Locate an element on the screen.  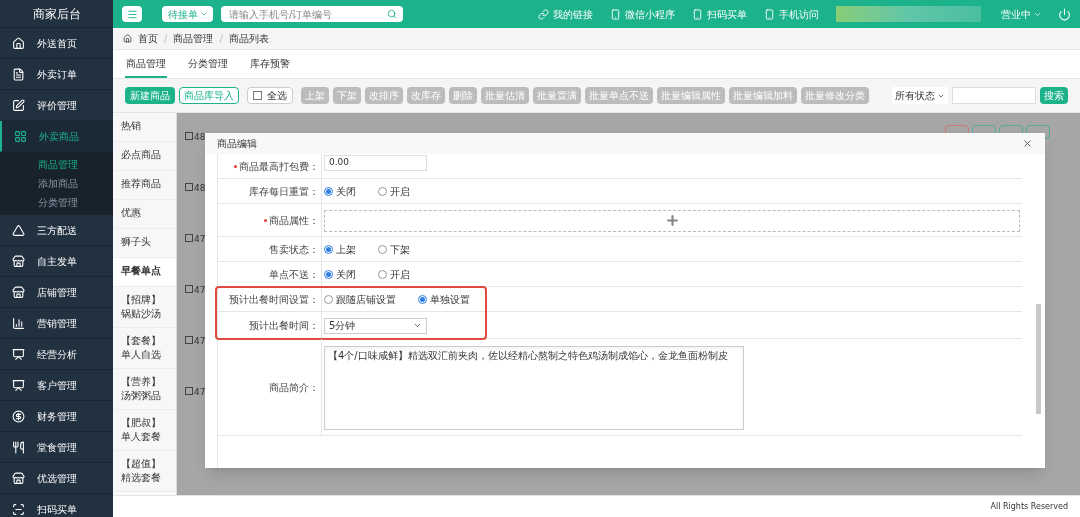
packing-fee-field: 0.00 is located at coordinates (375, 163).